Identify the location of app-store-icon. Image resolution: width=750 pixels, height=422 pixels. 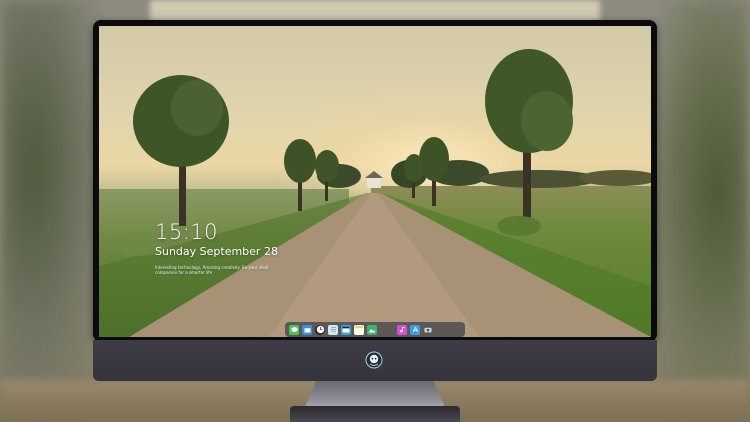
(415, 329).